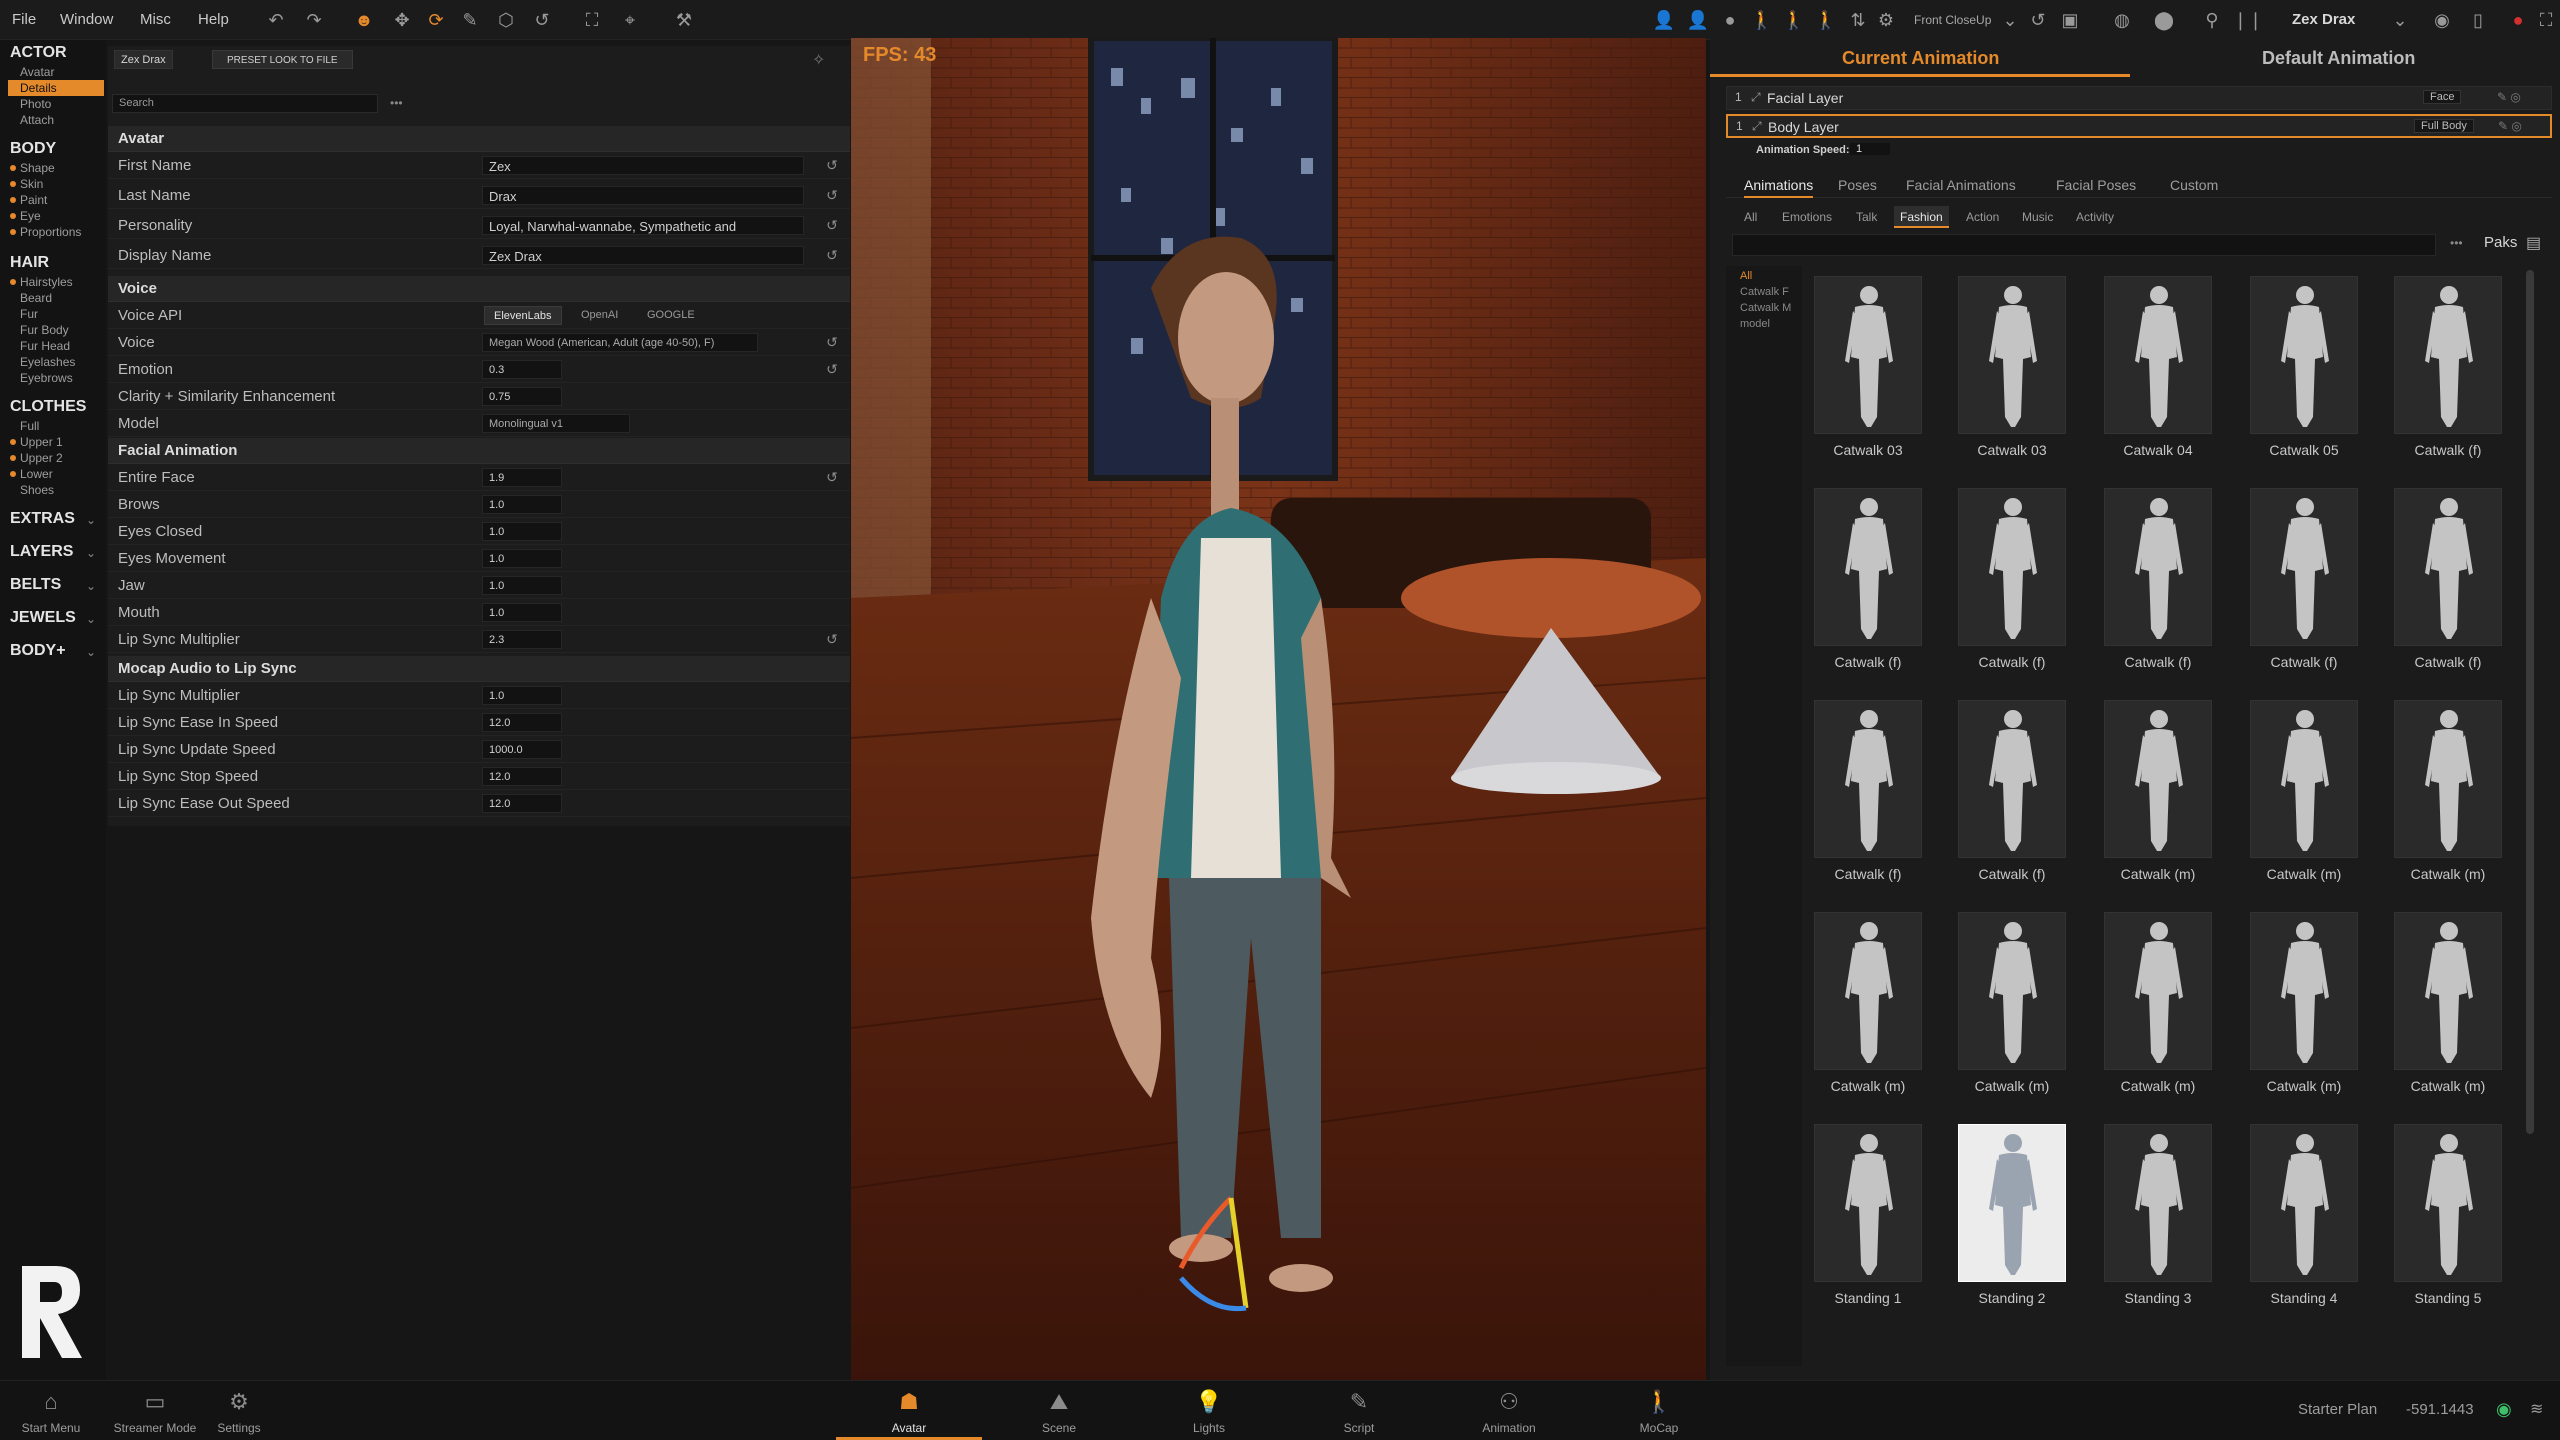  What do you see at coordinates (1870, 149) in the screenshot?
I see `animation-speed-field: 1` at bounding box center [1870, 149].